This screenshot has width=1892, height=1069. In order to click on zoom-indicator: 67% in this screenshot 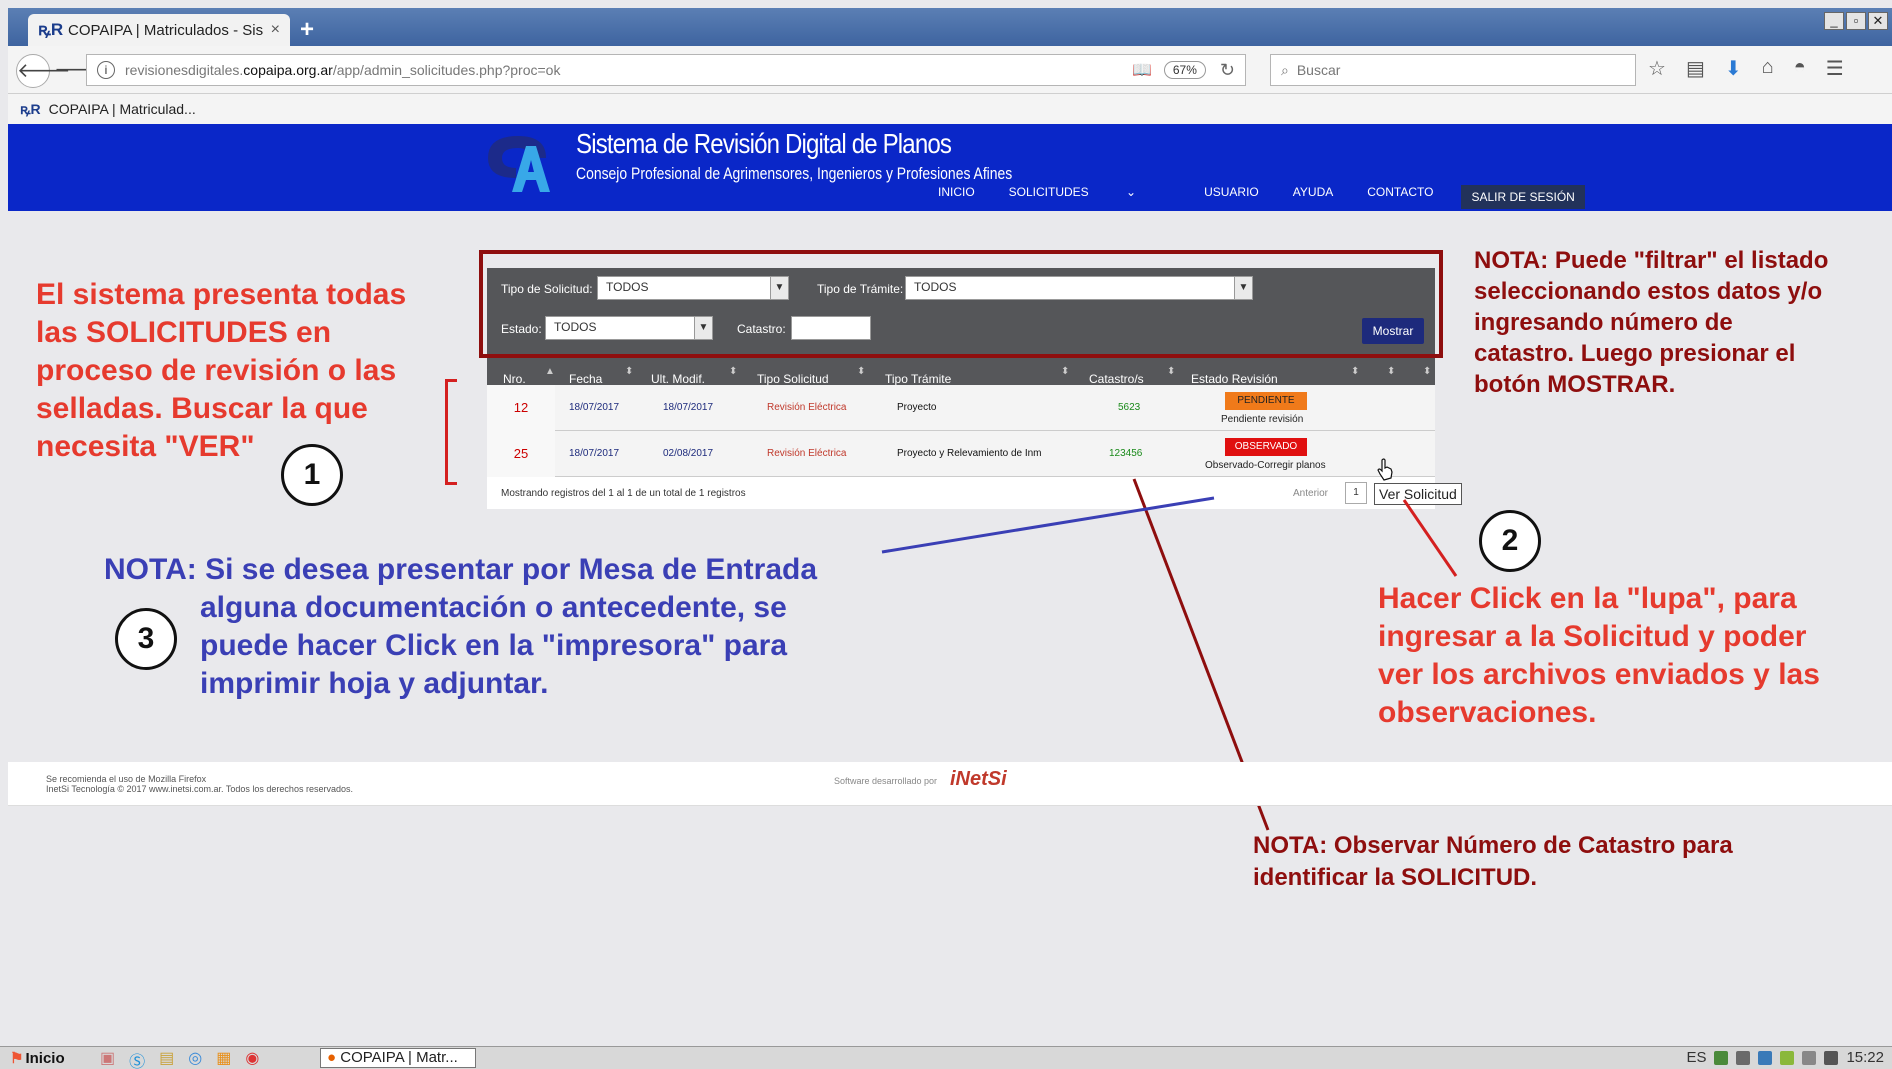, I will do `click(1184, 70)`.